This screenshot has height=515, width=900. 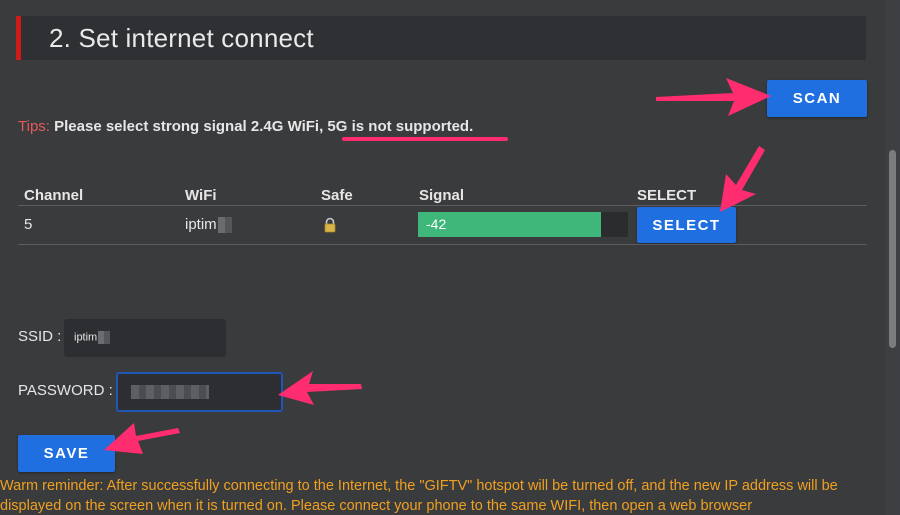 I want to click on arrow-to-select, so click(x=742, y=179).